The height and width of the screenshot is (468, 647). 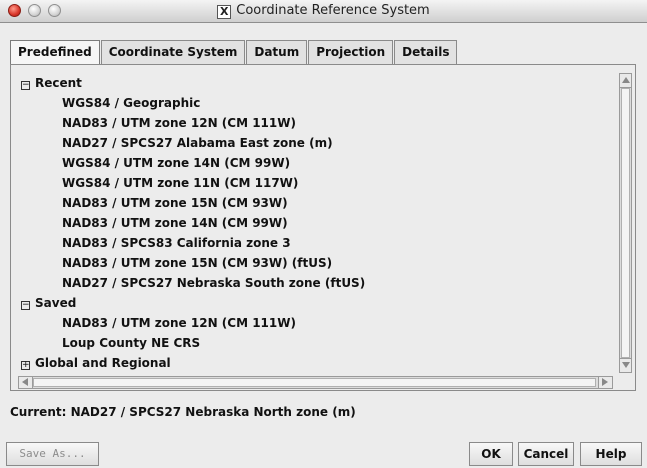 I want to click on tree-group-saved: − Saved, so click(x=315, y=303).